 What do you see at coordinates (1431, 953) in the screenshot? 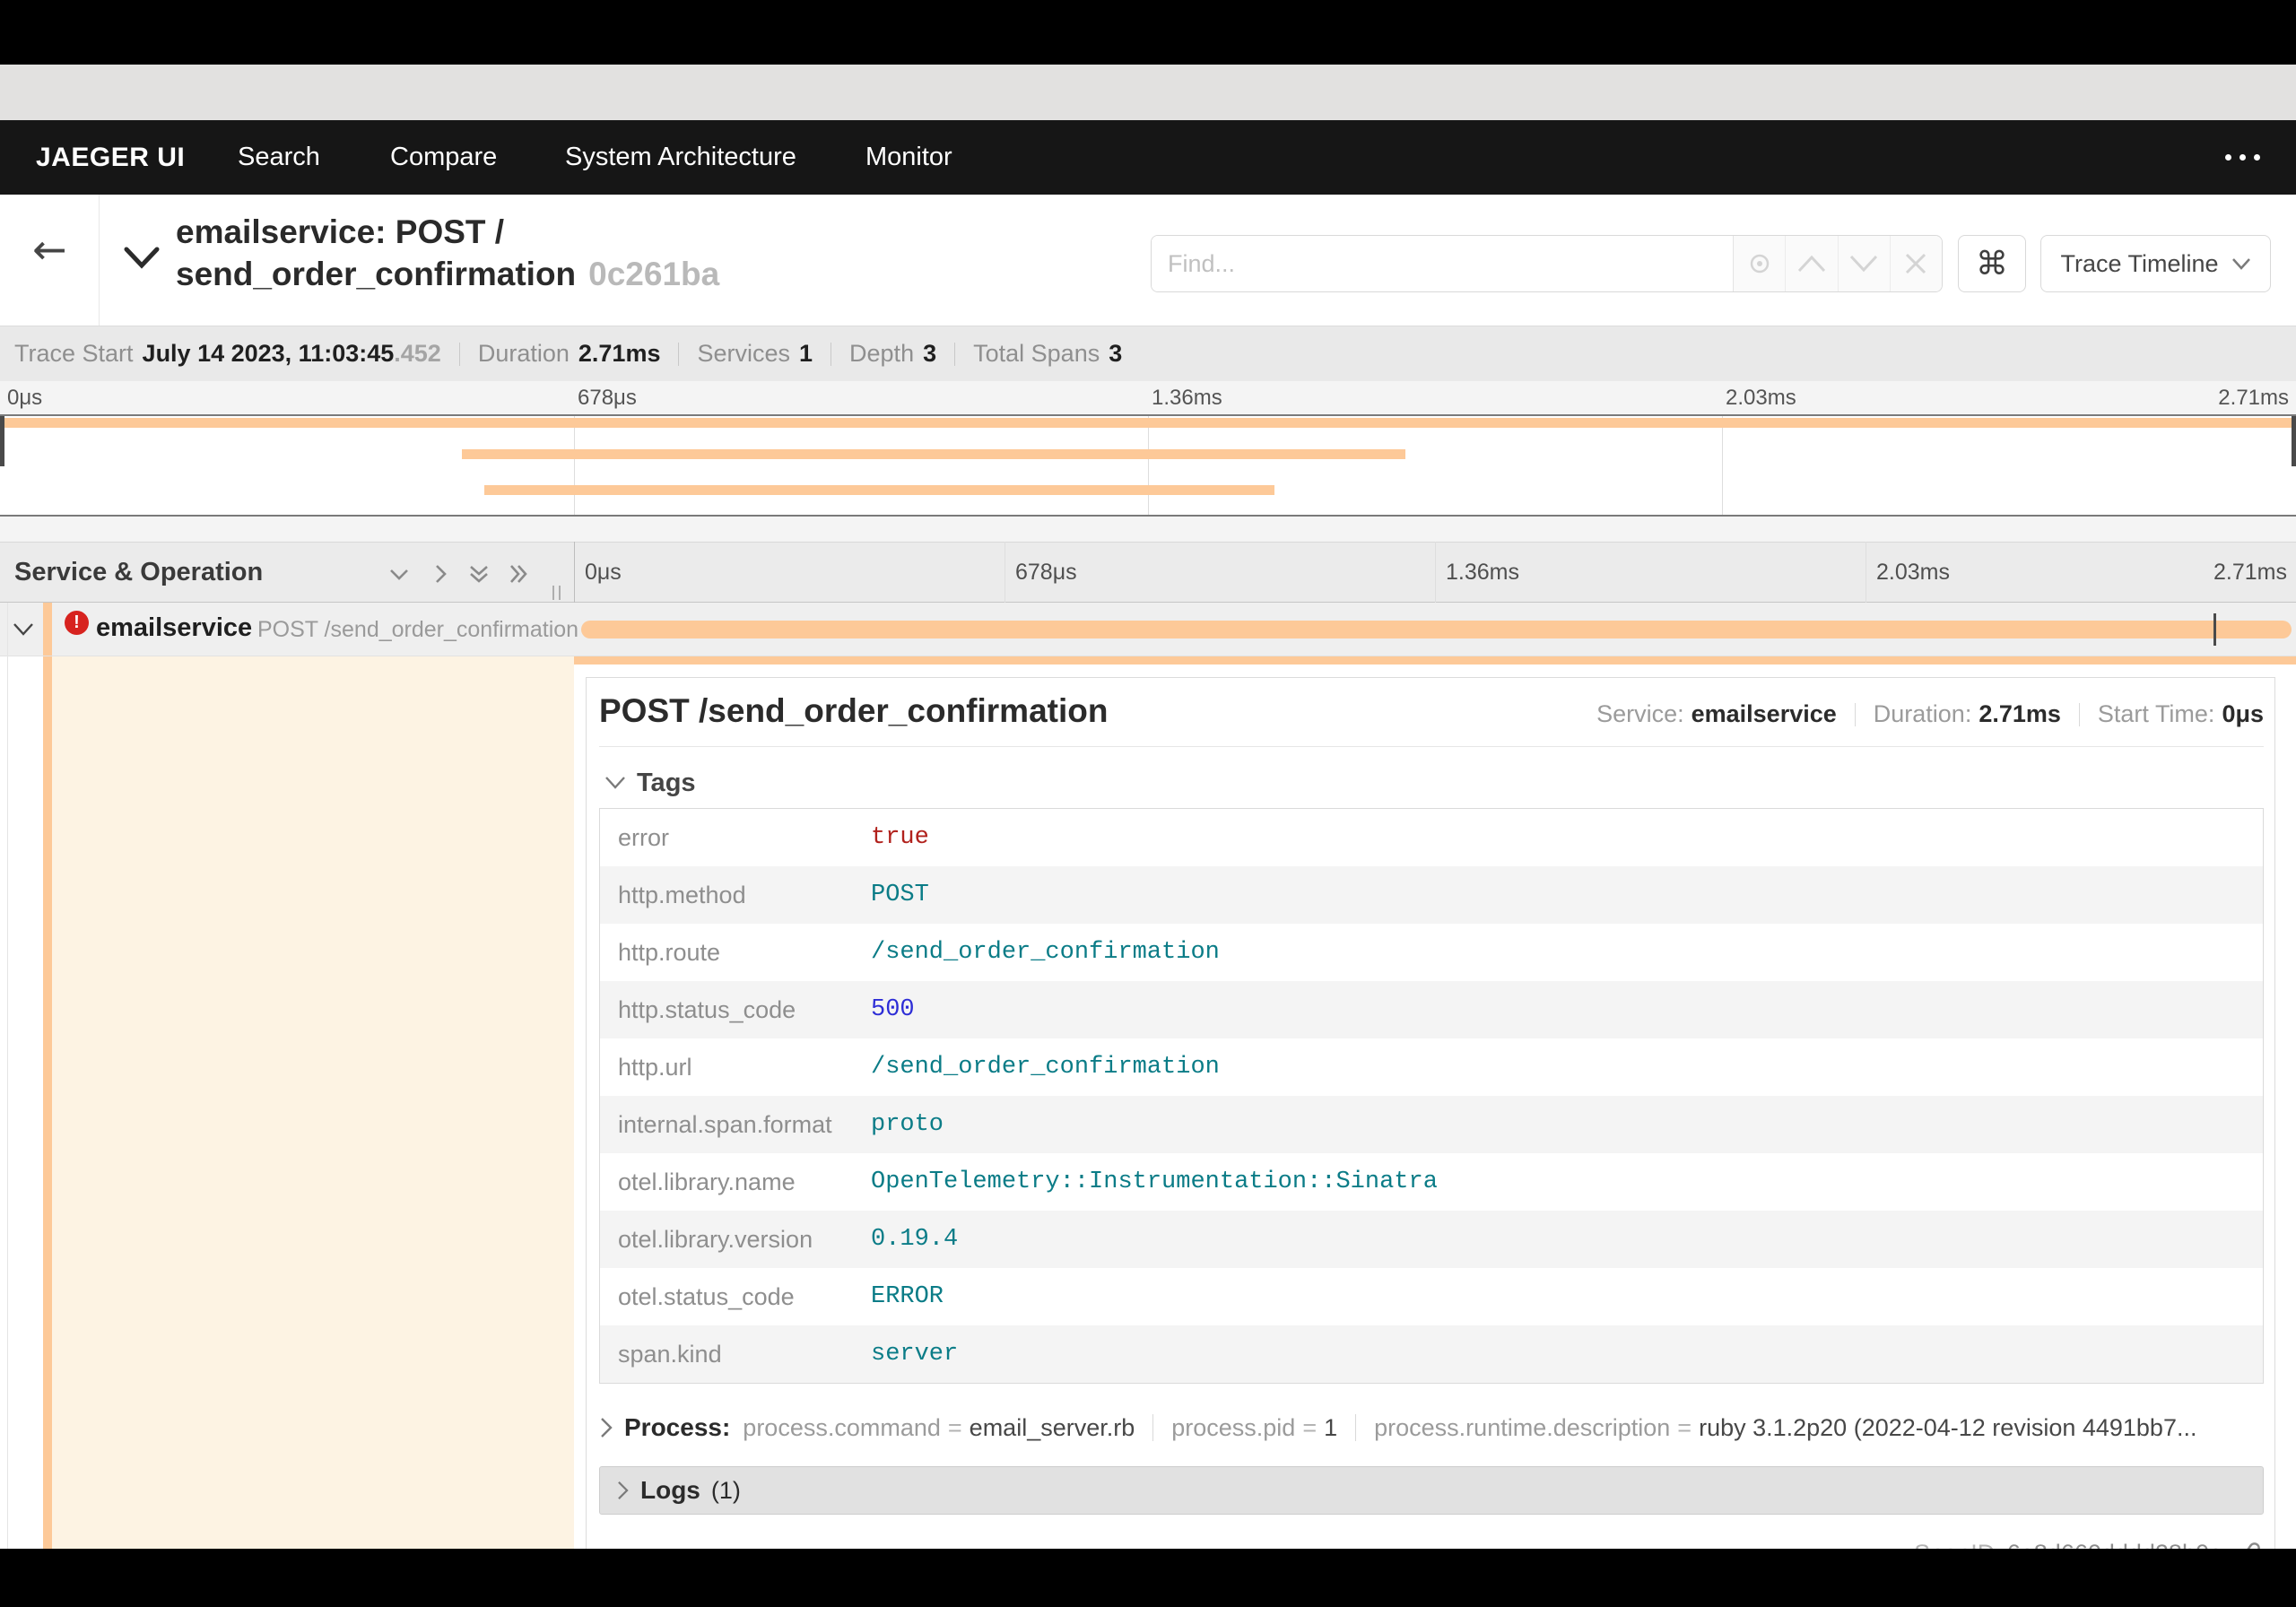
I see `tag-row: http.route/send_order_confirmation` at bounding box center [1431, 953].